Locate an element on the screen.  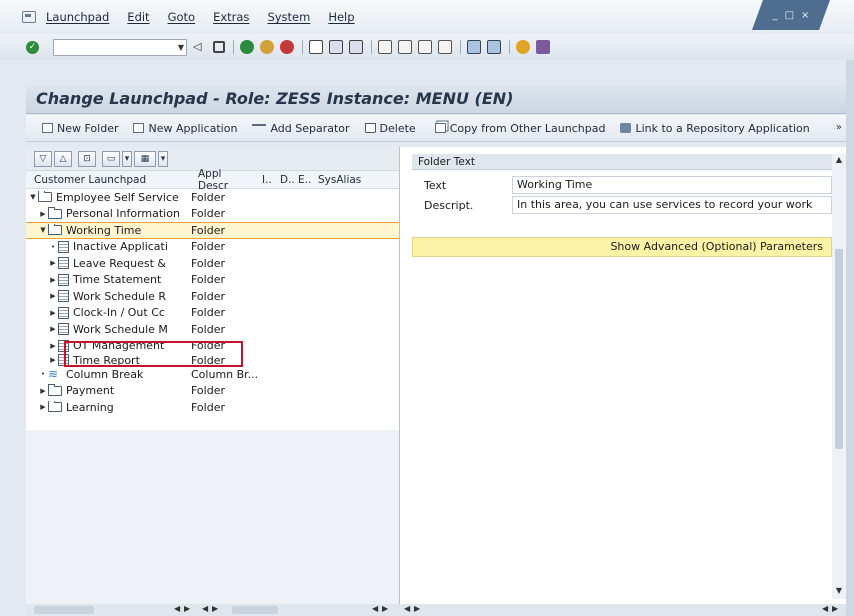
column-e: E.. is located at coordinates (300, 180).